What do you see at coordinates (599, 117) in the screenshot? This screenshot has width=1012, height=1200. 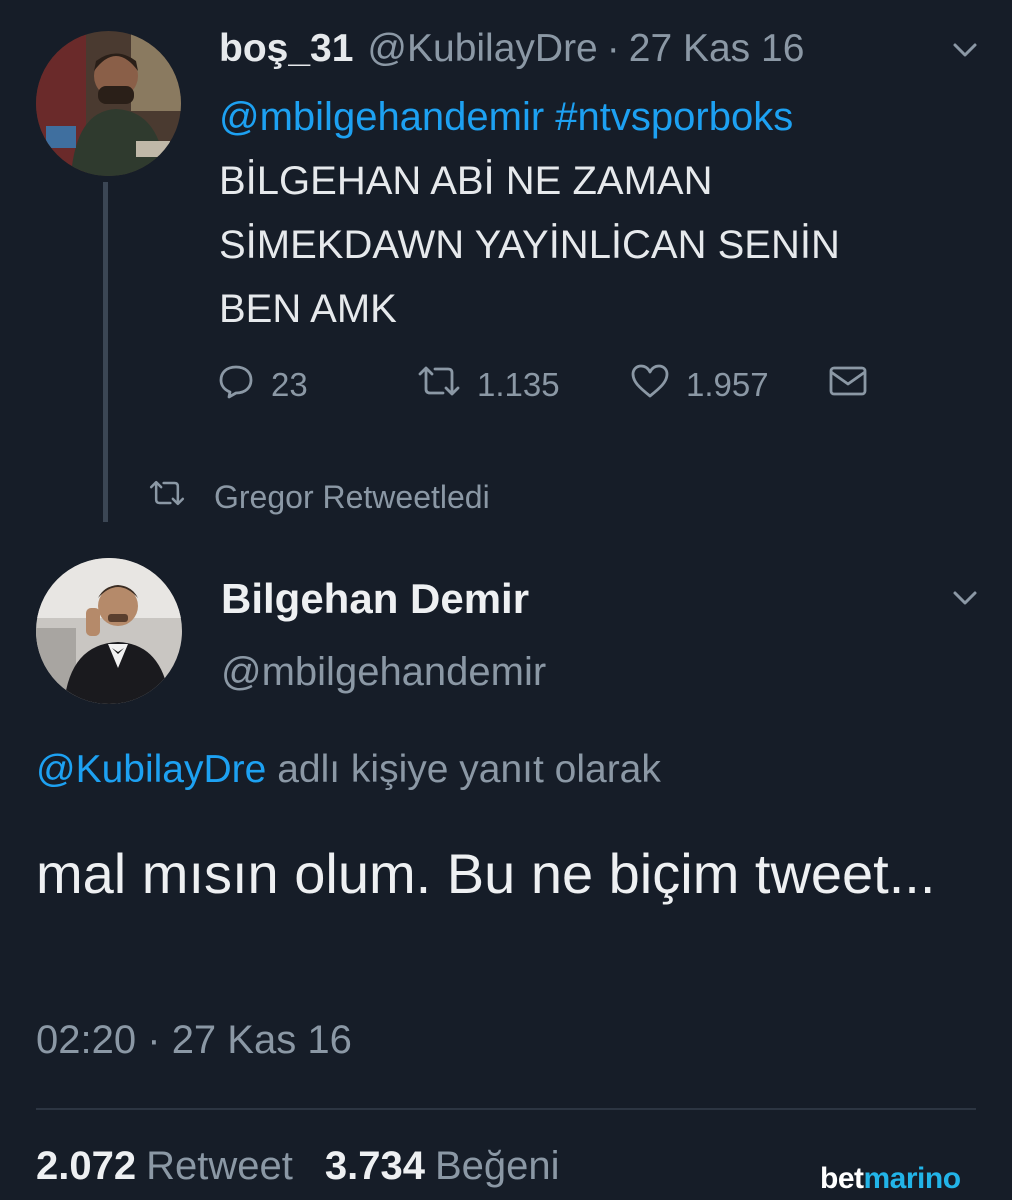 I see `mention-hashtag-line: @mbilgehandemir #ntvsporboks` at bounding box center [599, 117].